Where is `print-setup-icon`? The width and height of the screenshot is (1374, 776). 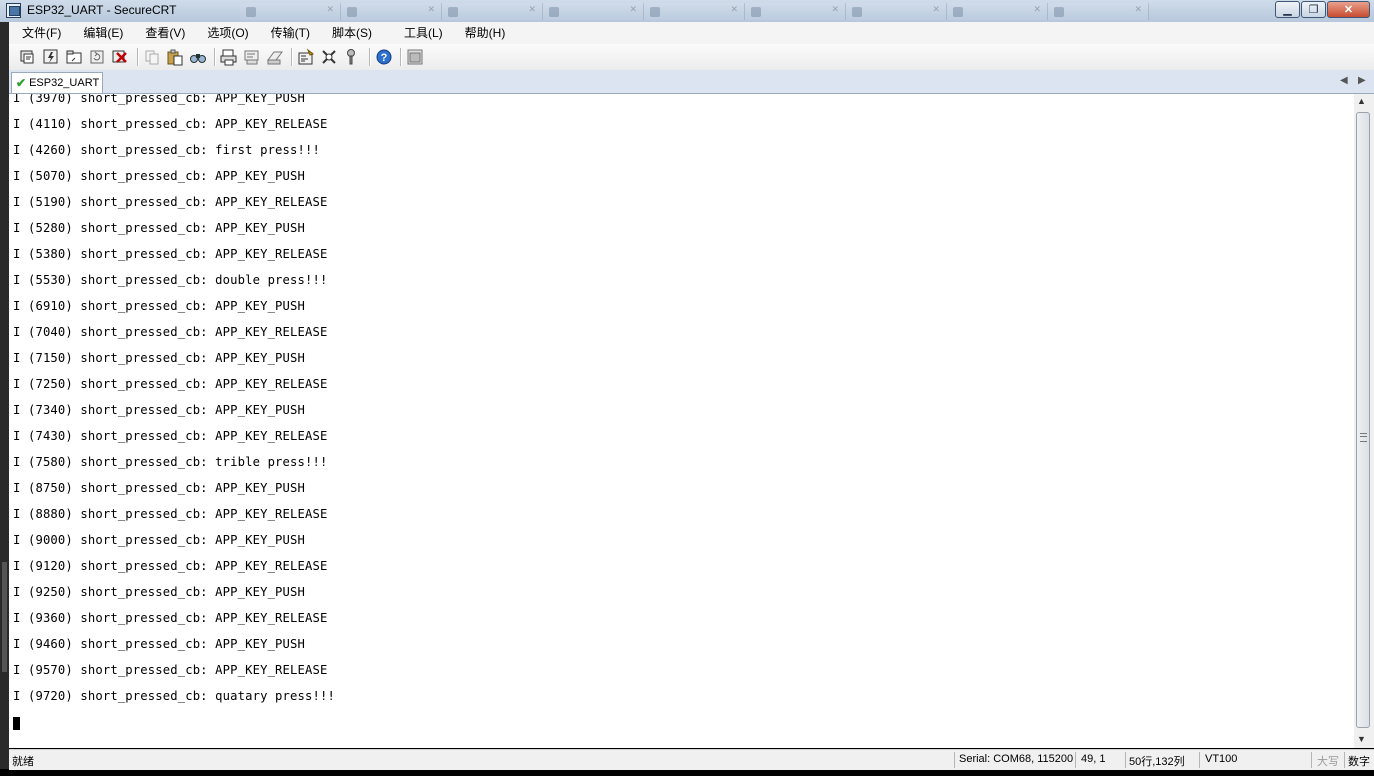
print-setup-icon is located at coordinates (275, 58).